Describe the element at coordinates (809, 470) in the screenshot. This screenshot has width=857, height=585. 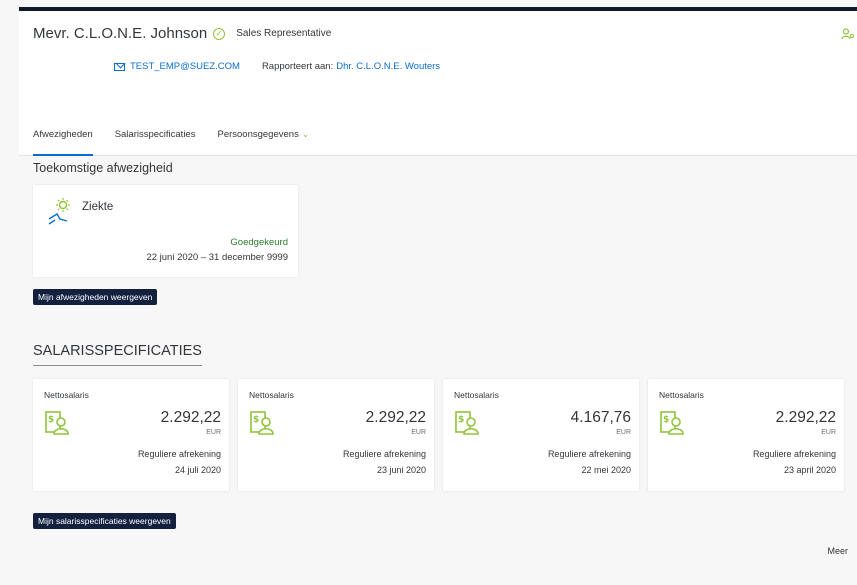
I see `payslip-date: 23 april 2020` at that location.